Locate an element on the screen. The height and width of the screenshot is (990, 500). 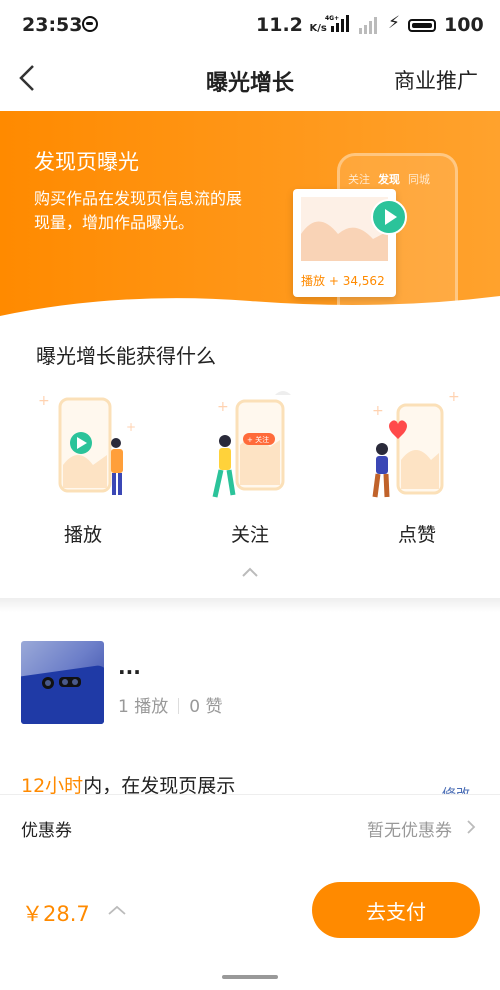
network-type: 4G+ is located at coordinates (332, 18).